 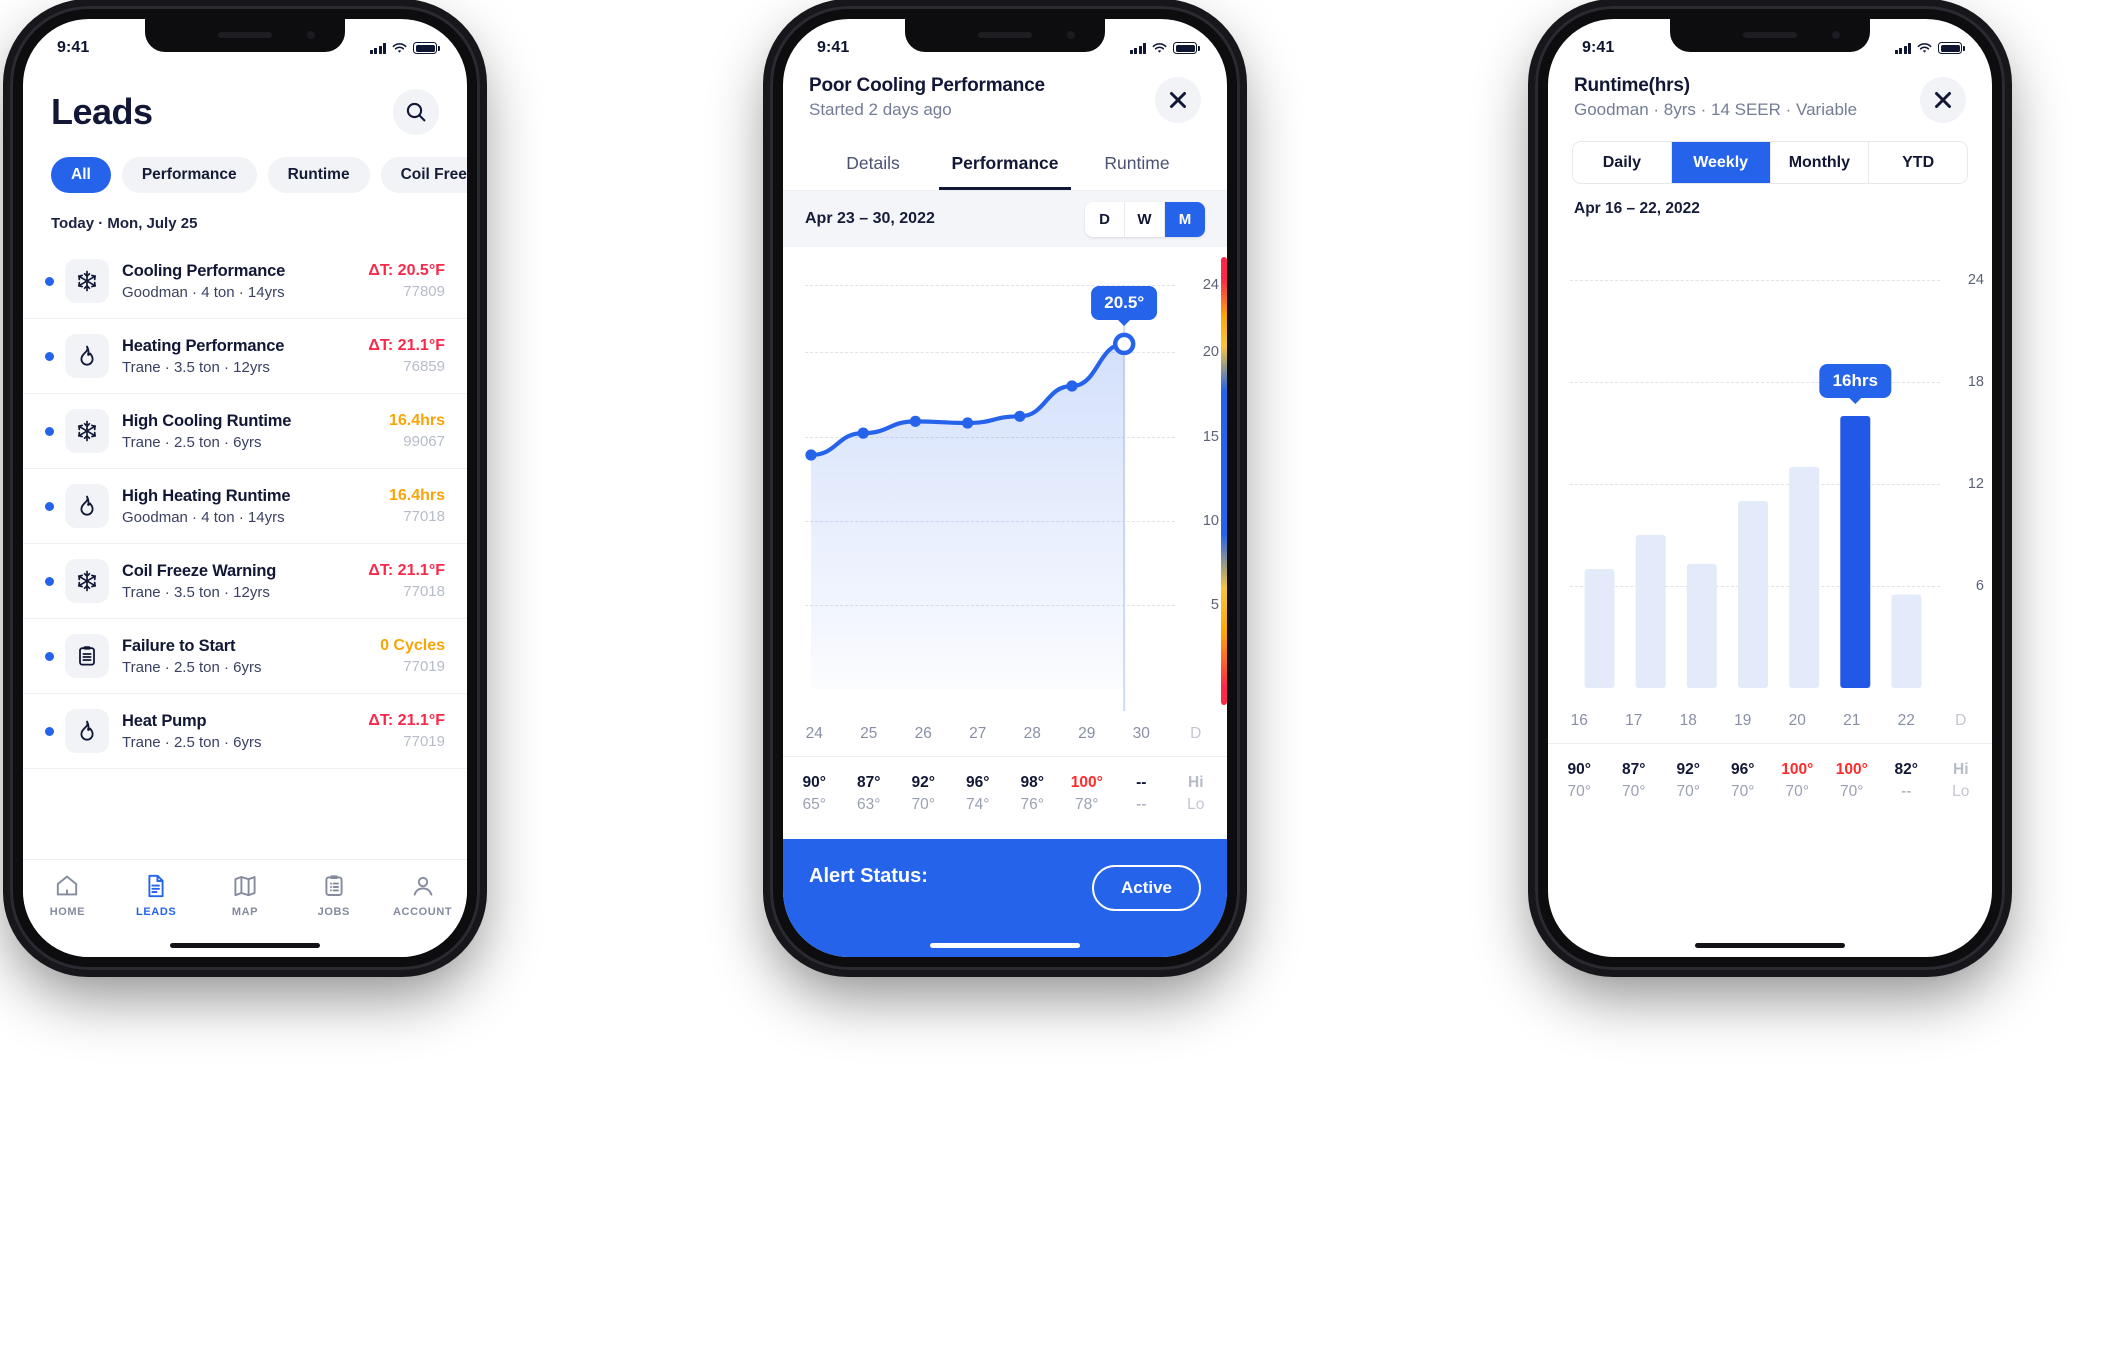 I want to click on lead-metric: 0 Cycles, so click(x=412, y=645).